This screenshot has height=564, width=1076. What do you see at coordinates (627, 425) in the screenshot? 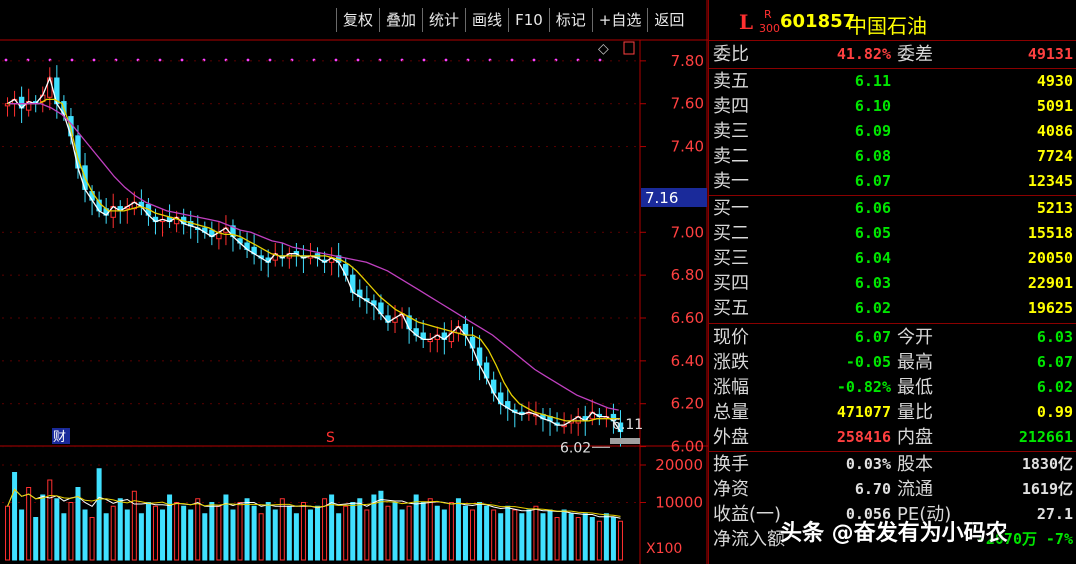
I see `high-annotation: 6.11` at bounding box center [627, 425].